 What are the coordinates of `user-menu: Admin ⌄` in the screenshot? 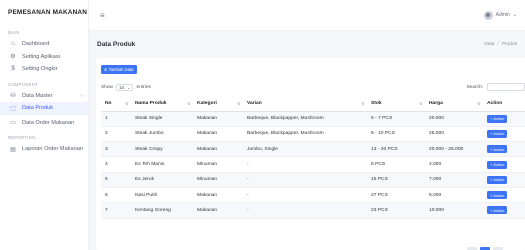 It's located at (500, 15).